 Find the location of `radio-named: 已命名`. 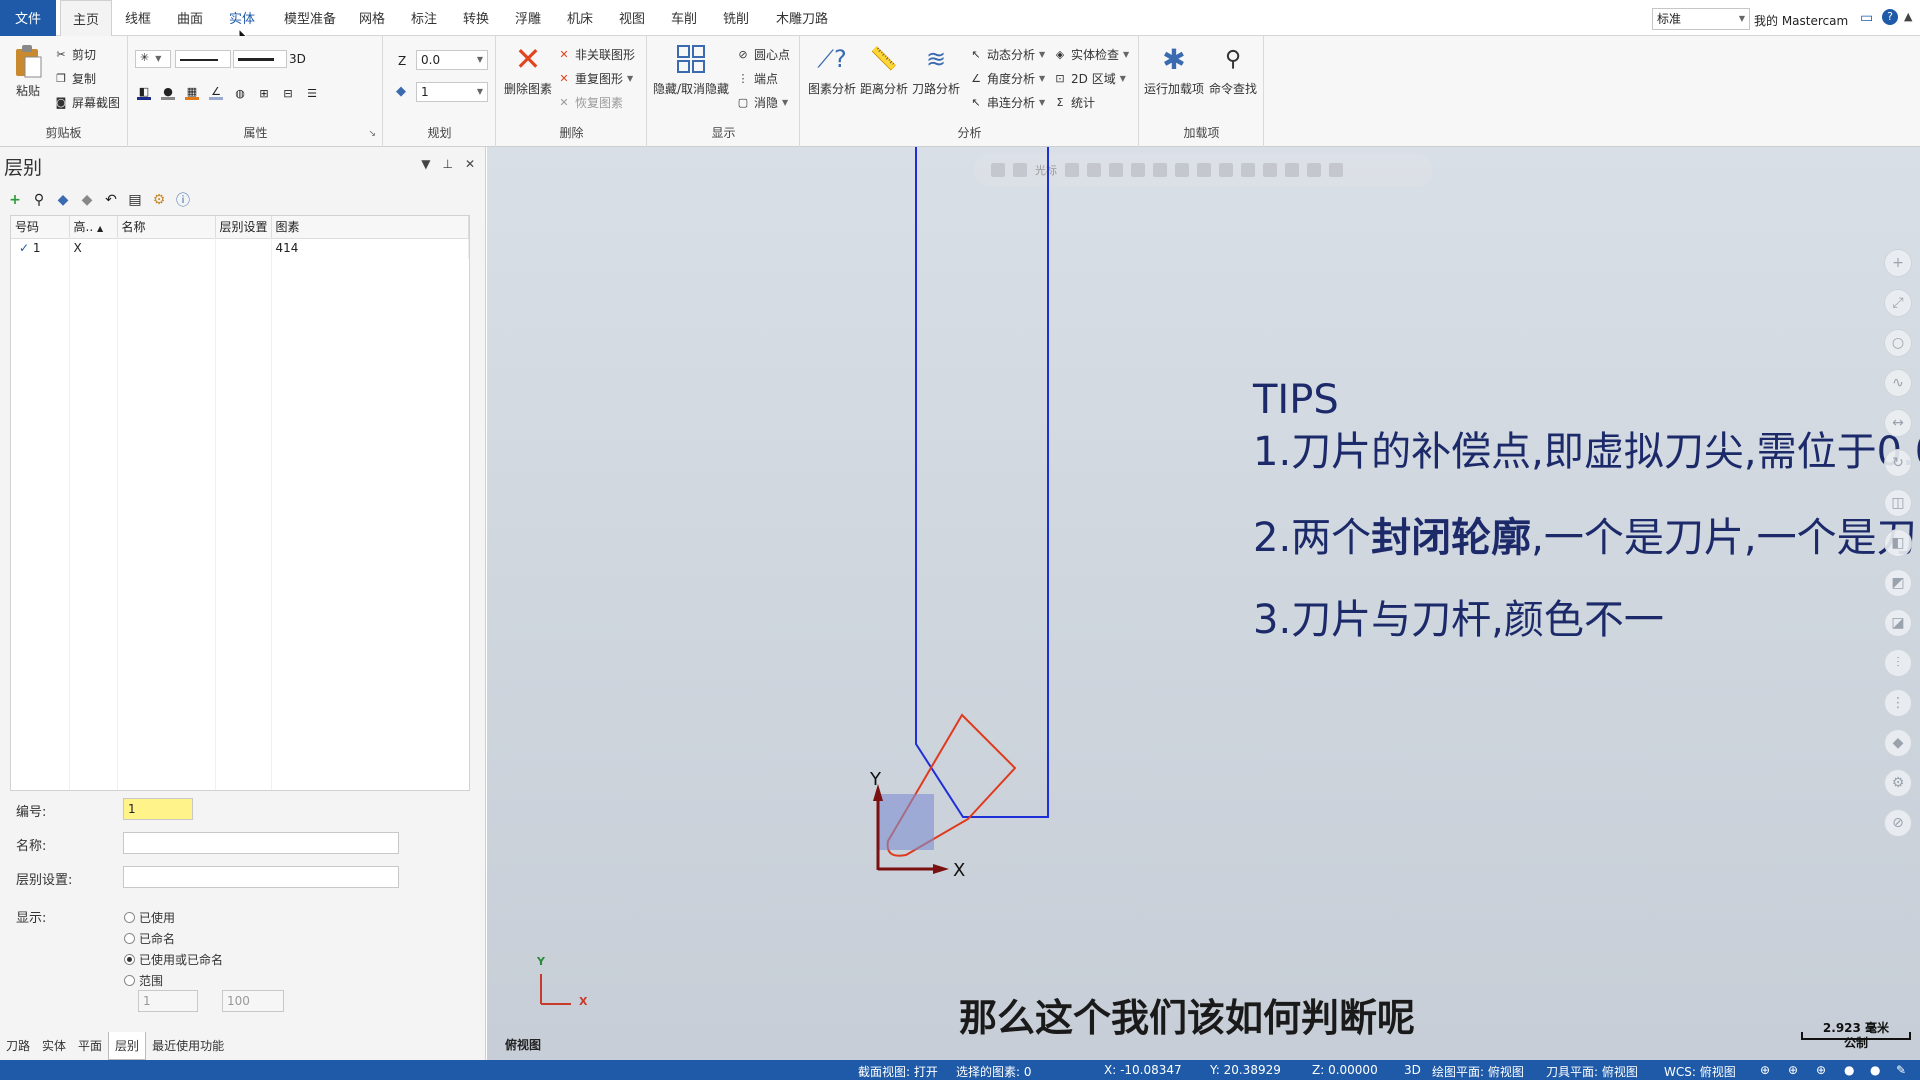

radio-named: 已命名 is located at coordinates (149, 938).